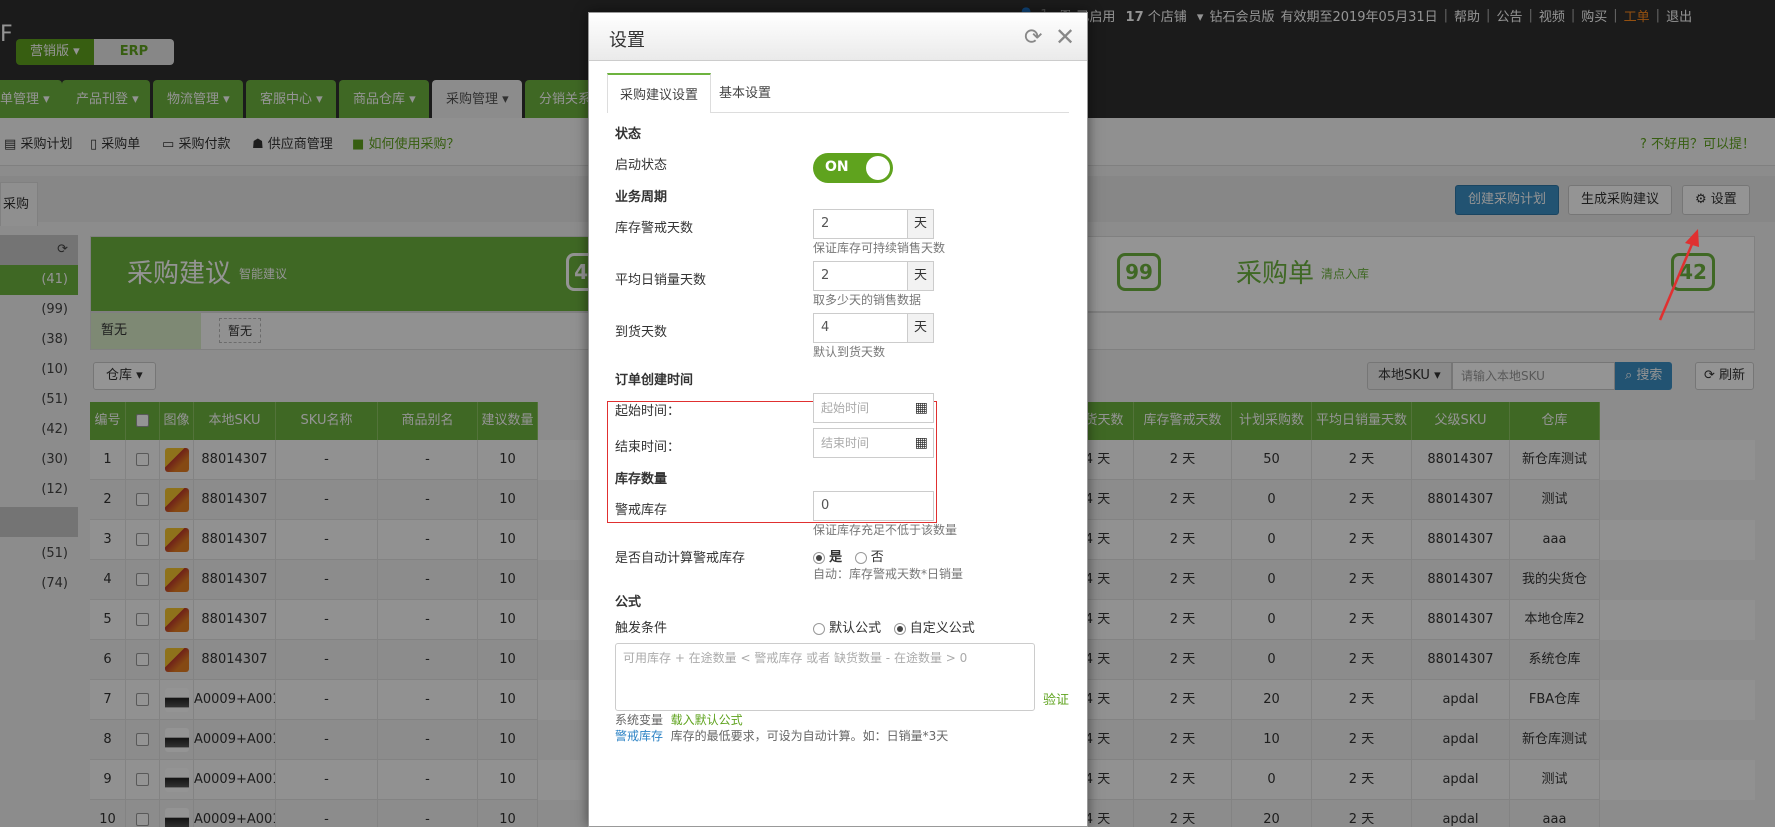 Image resolution: width=1775 pixels, height=827 pixels. Describe the element at coordinates (628, 602) in the screenshot. I see `section-formula: 公式` at that location.